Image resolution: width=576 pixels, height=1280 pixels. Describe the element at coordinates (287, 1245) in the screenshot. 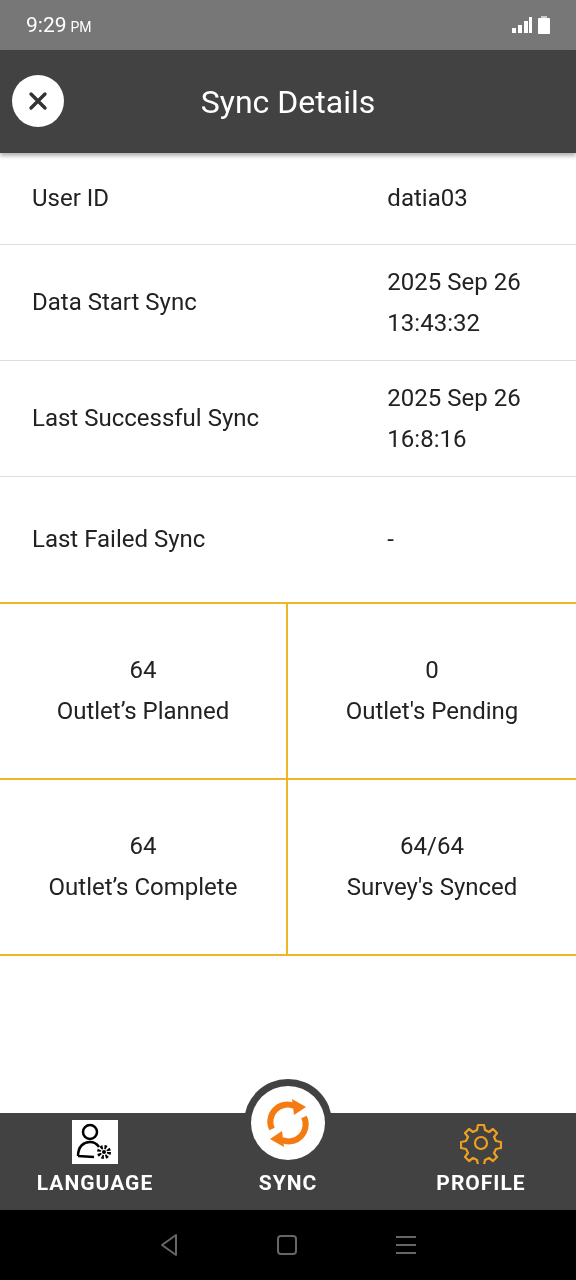

I see `home-icon` at that location.